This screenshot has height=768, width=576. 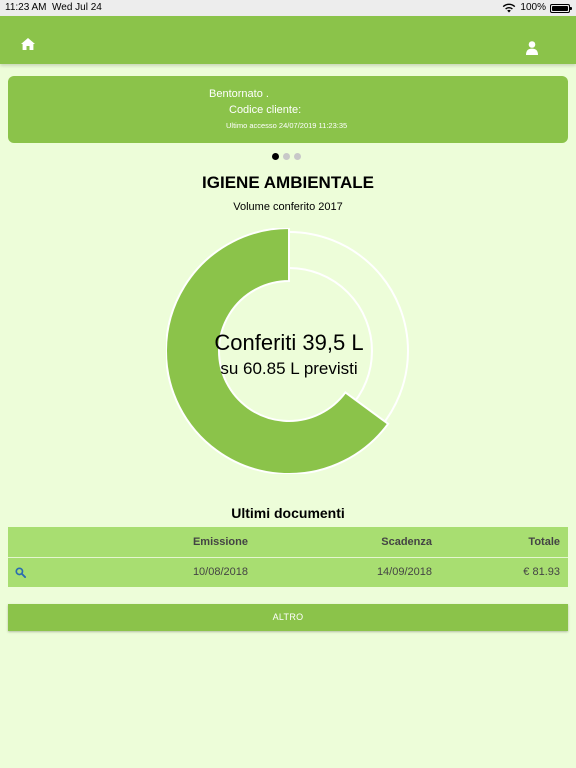 What do you see at coordinates (20, 572) in the screenshot?
I see `search-icon` at bounding box center [20, 572].